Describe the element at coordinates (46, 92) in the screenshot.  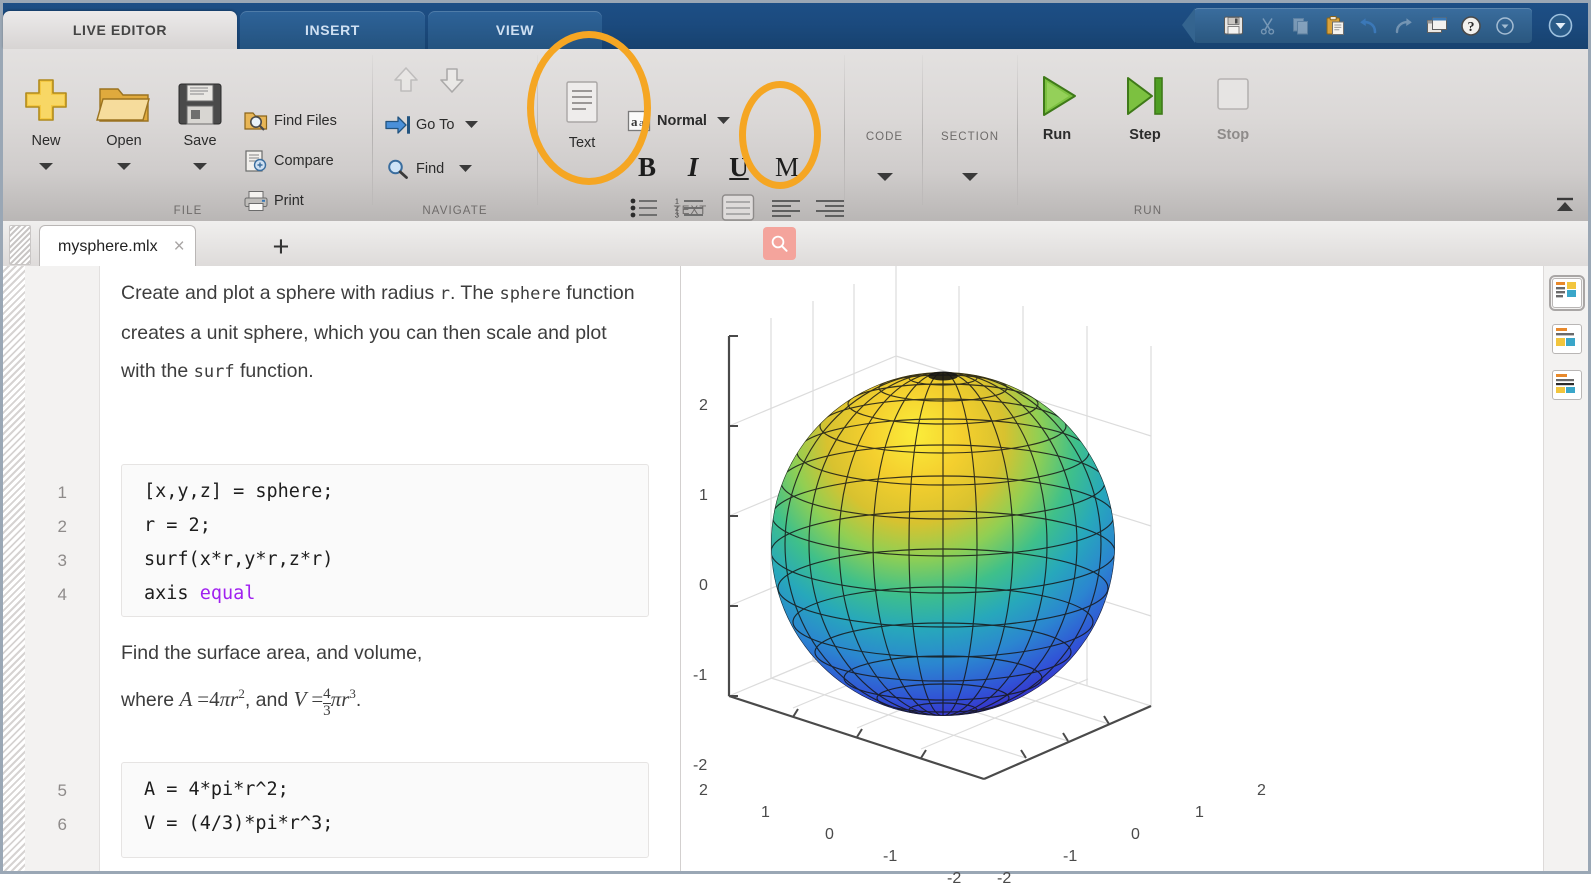
I see `new-icon` at that location.